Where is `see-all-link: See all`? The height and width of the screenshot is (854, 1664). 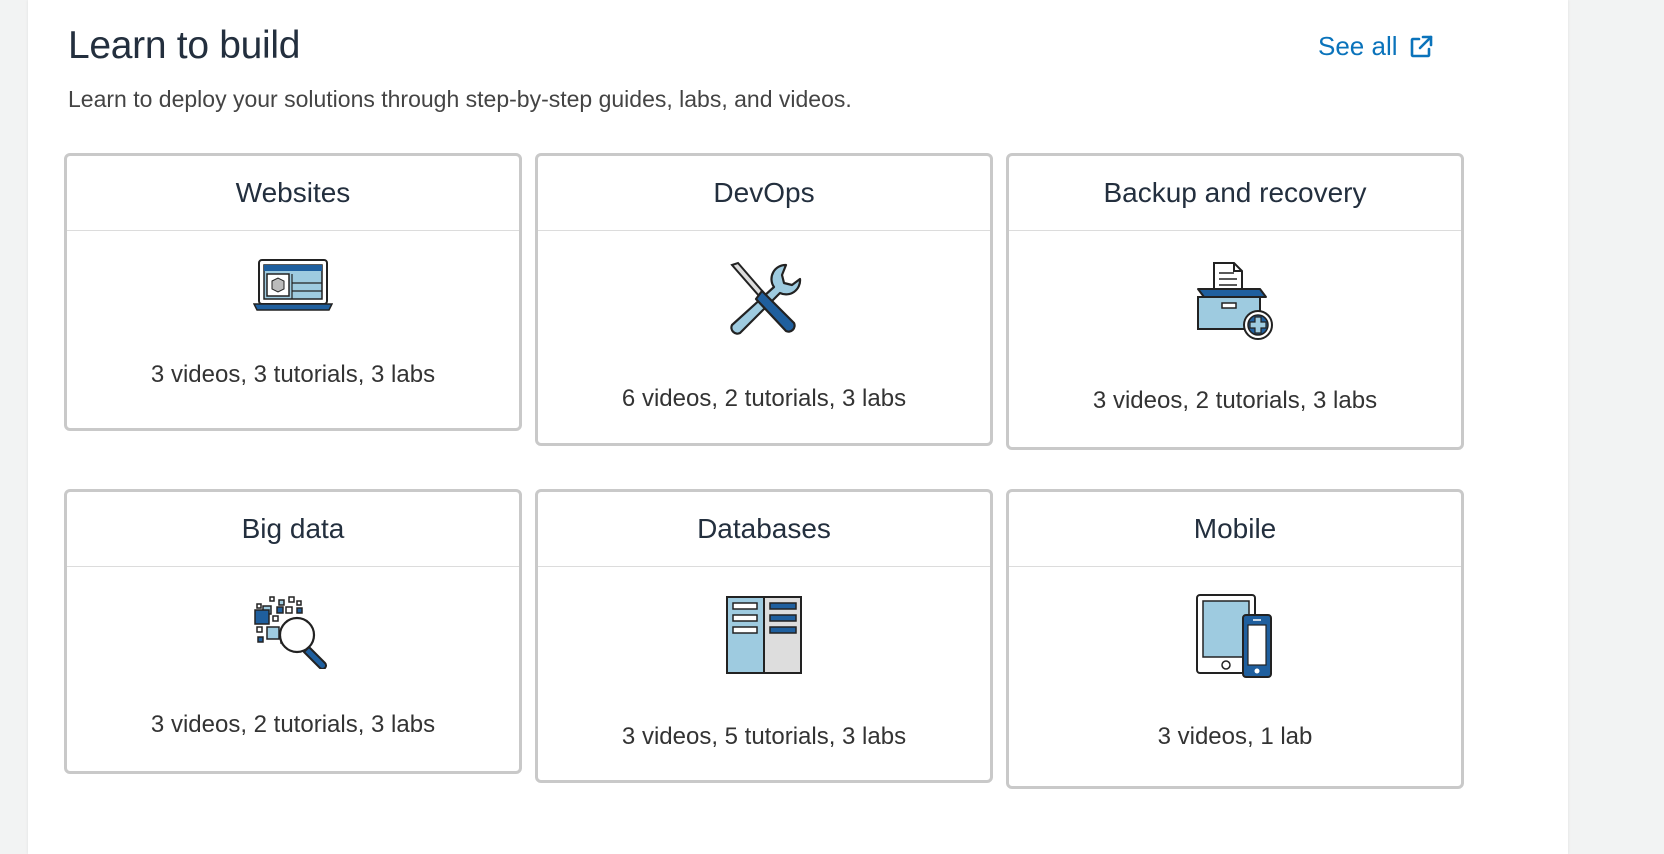
see-all-link: See all is located at coordinates (1376, 46).